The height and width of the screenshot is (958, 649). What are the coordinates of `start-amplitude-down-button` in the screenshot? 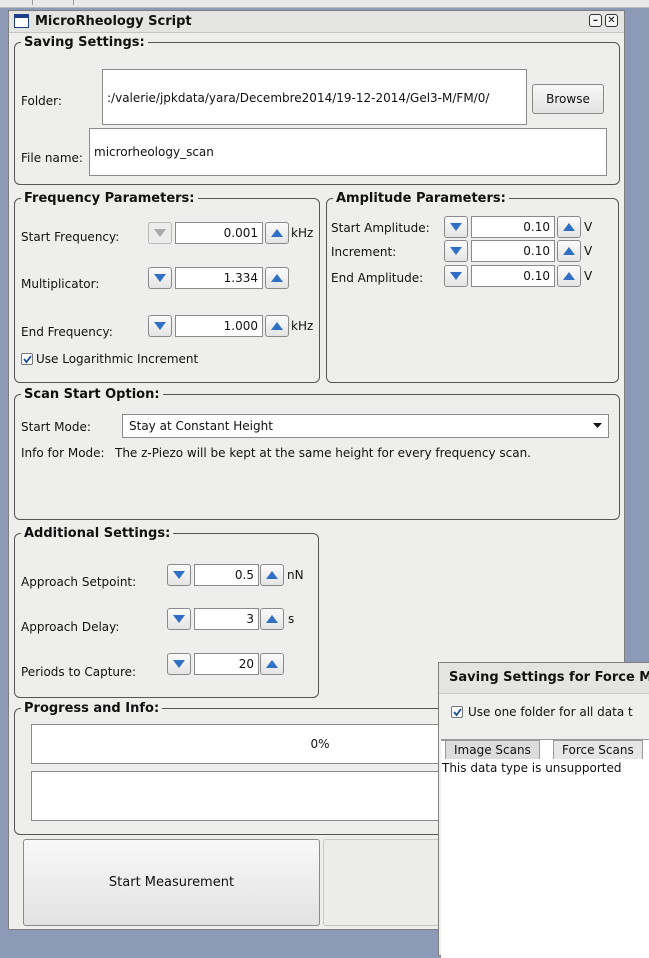 It's located at (456, 227).